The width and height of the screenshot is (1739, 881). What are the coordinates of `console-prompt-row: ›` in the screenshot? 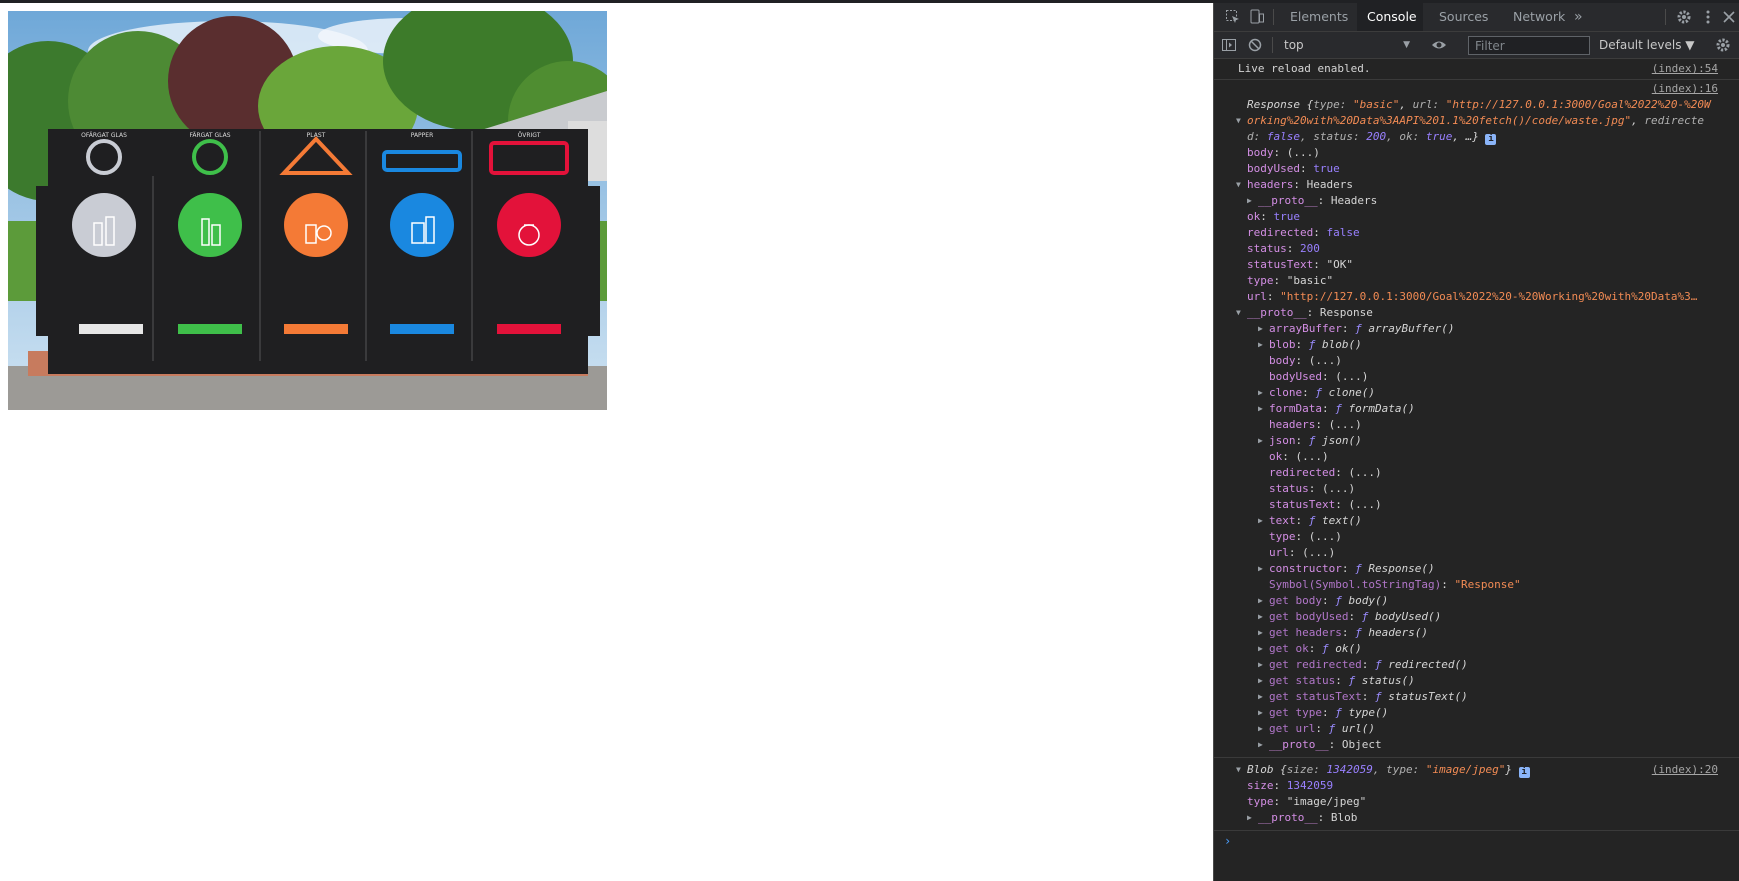 It's located at (1476, 841).